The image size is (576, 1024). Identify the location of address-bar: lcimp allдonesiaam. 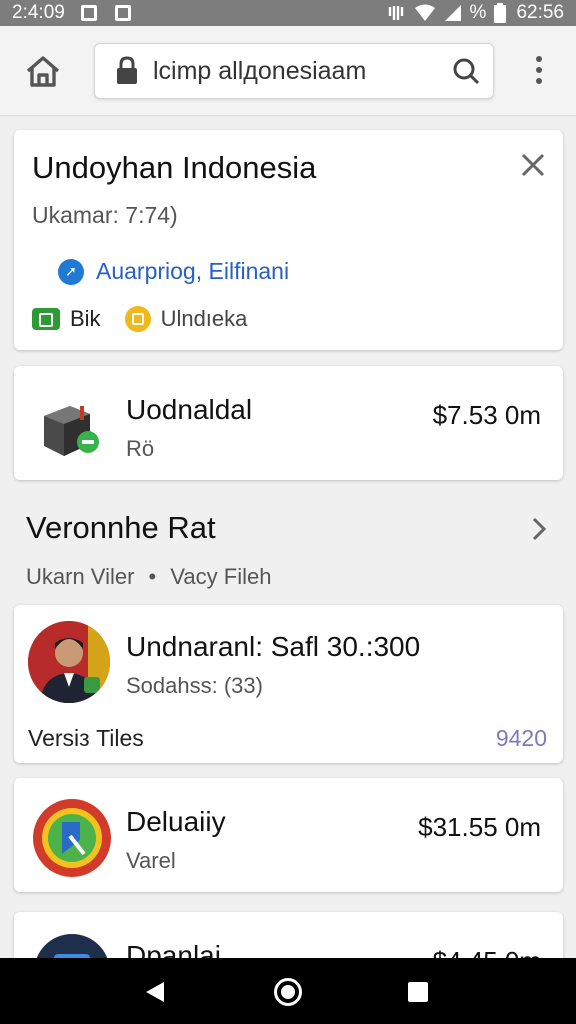
(294, 71).